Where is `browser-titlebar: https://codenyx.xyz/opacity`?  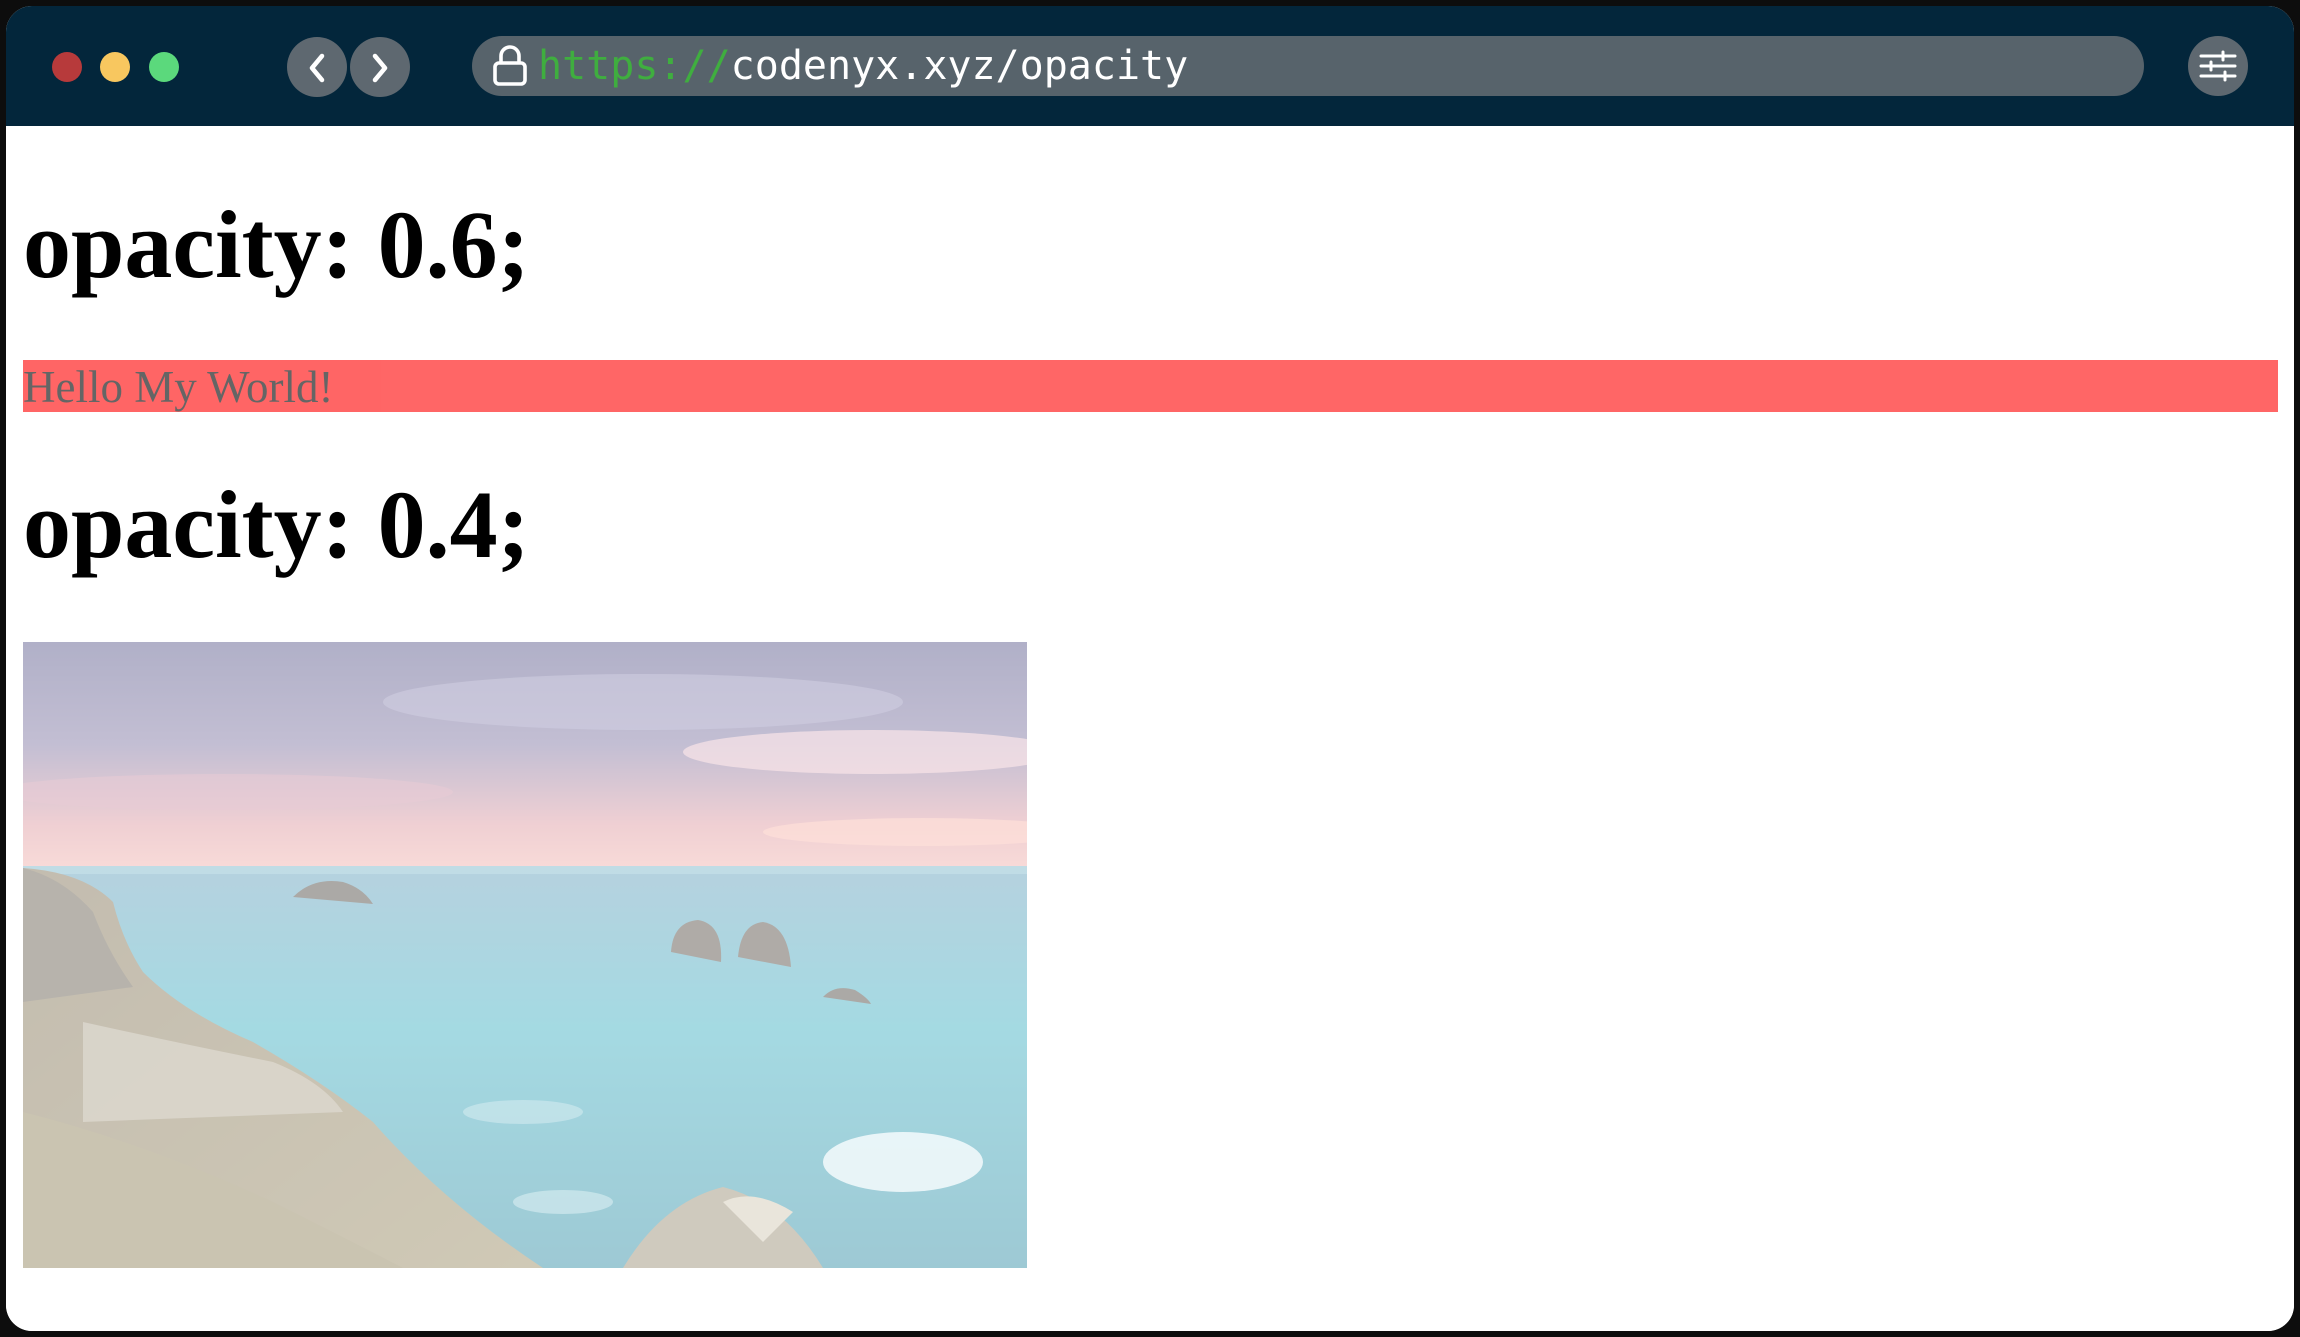
browser-titlebar: https://codenyx.xyz/opacity is located at coordinates (1150, 66).